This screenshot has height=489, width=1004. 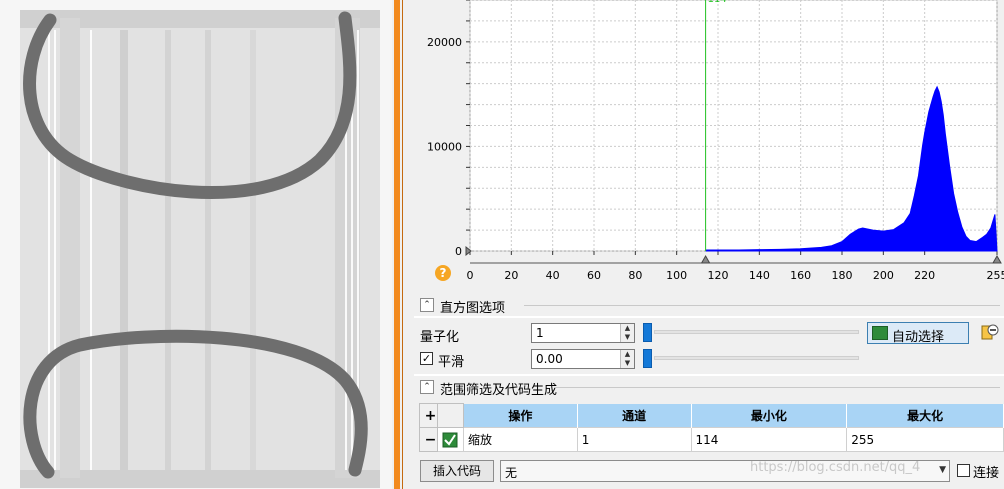 I want to click on range-filter-header: ⌃ 范围筛选及代码生成, so click(x=709, y=387).